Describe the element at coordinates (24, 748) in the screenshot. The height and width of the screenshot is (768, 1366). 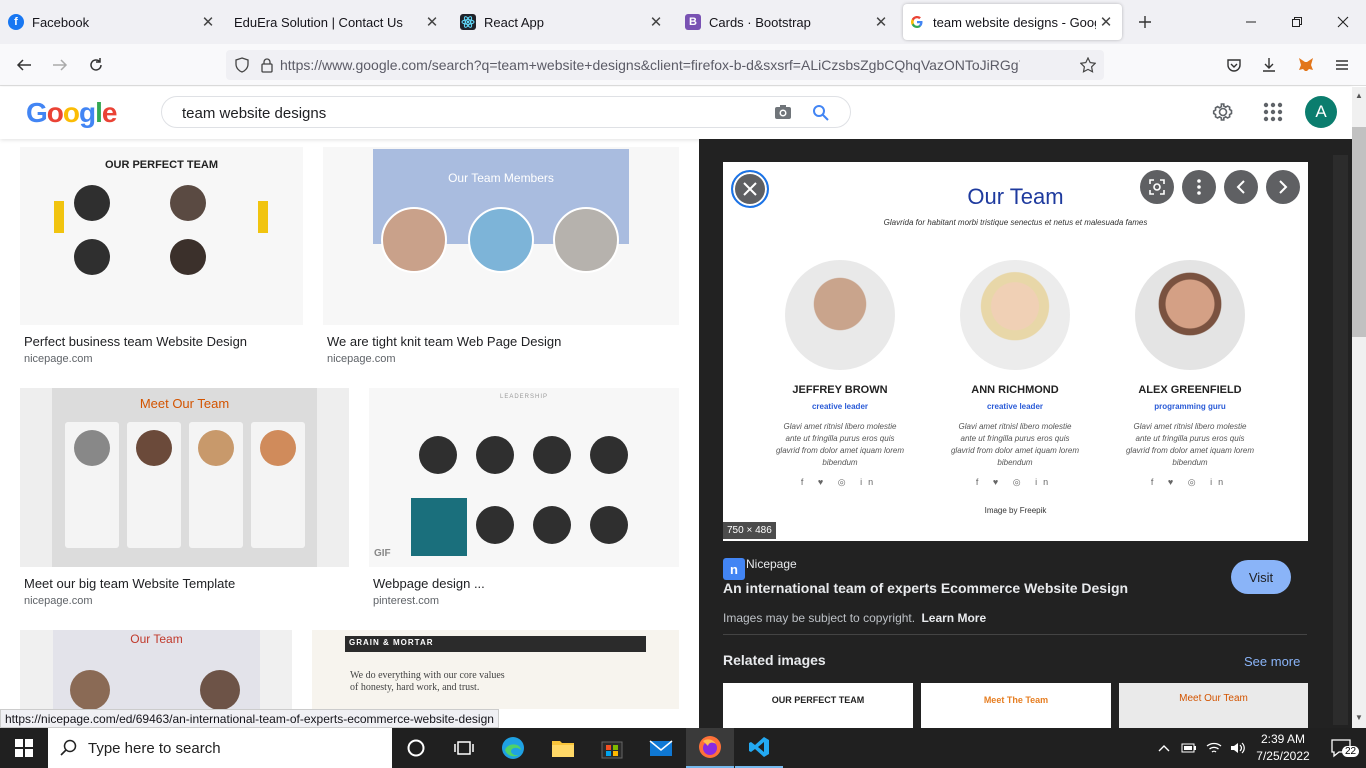
I see `start-button` at that location.